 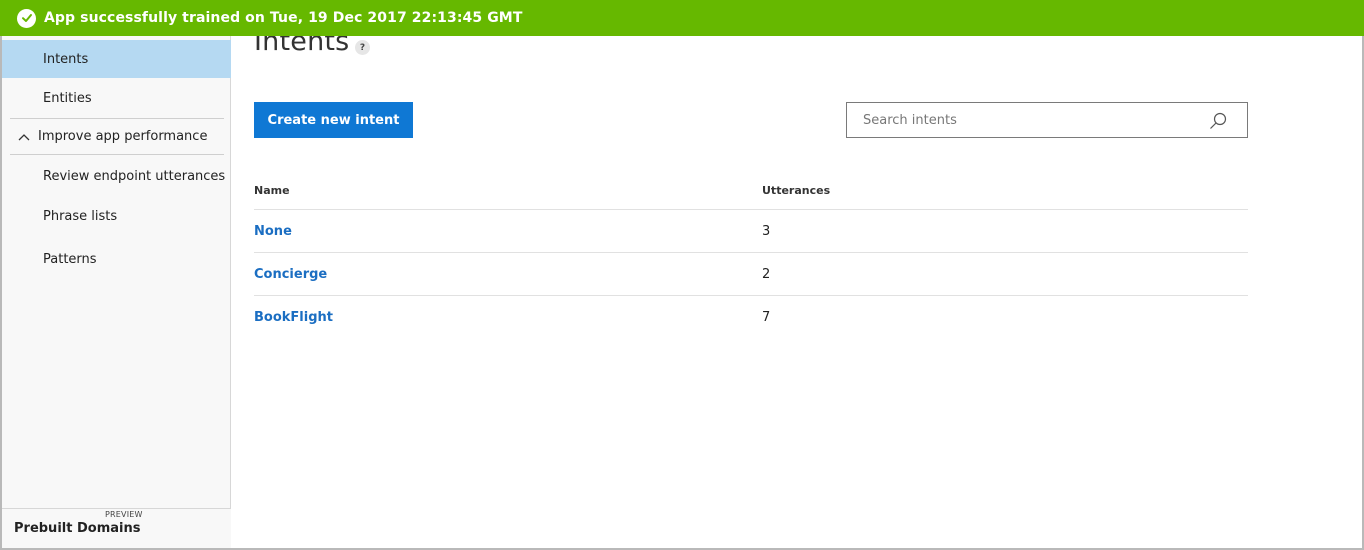 I want to click on create-new-intent-button: Create new intent, so click(x=333, y=120).